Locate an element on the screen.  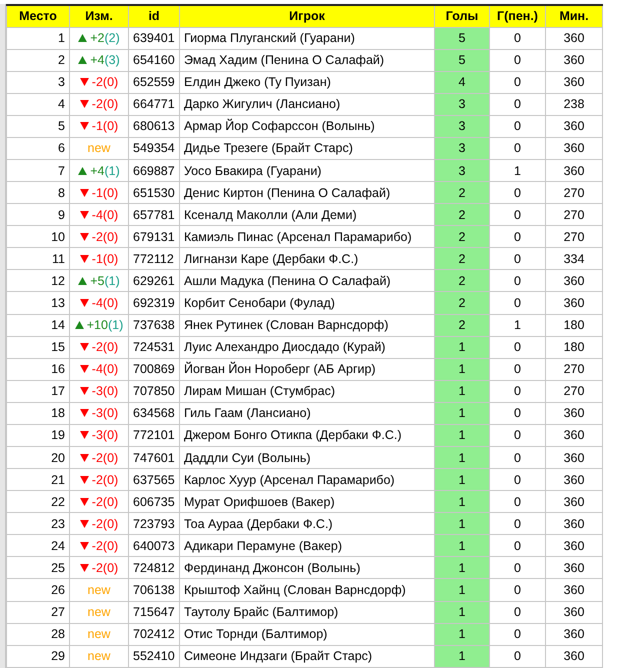
id-cell: 549354 is located at coordinates (154, 148).